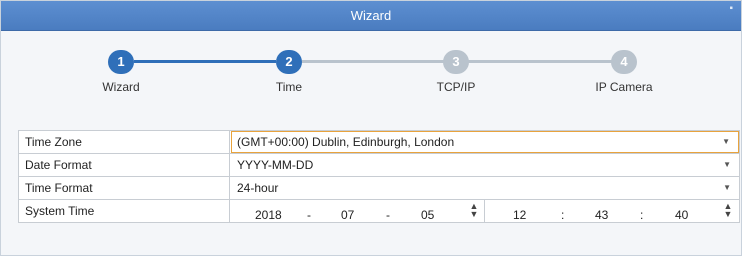  Describe the element at coordinates (124, 165) in the screenshot. I see `date-format-label: Date Format` at that location.